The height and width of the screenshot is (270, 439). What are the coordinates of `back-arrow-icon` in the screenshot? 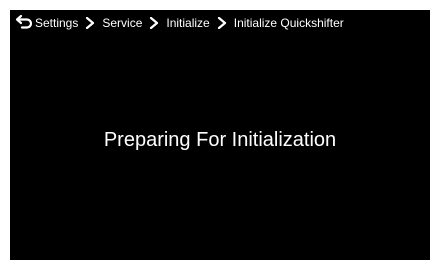 It's located at (24, 22).